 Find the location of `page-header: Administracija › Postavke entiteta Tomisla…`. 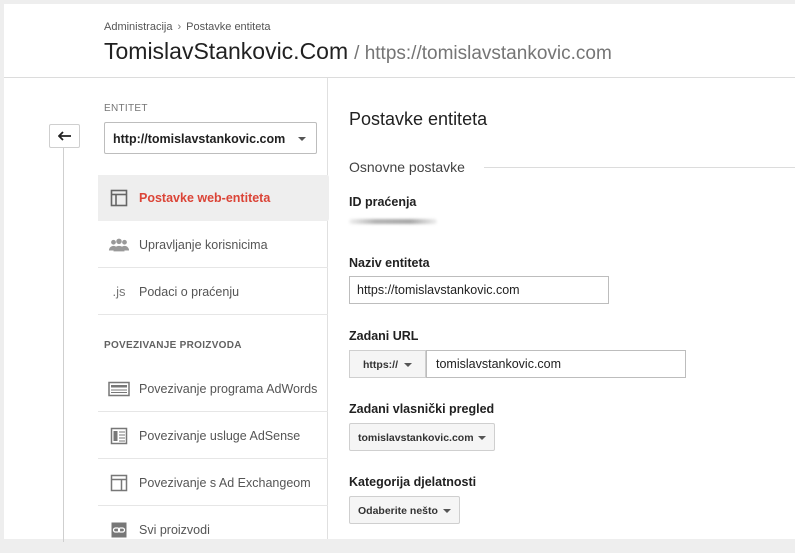

page-header: Administracija › Postavke entiteta Tomisla… is located at coordinates (399, 41).